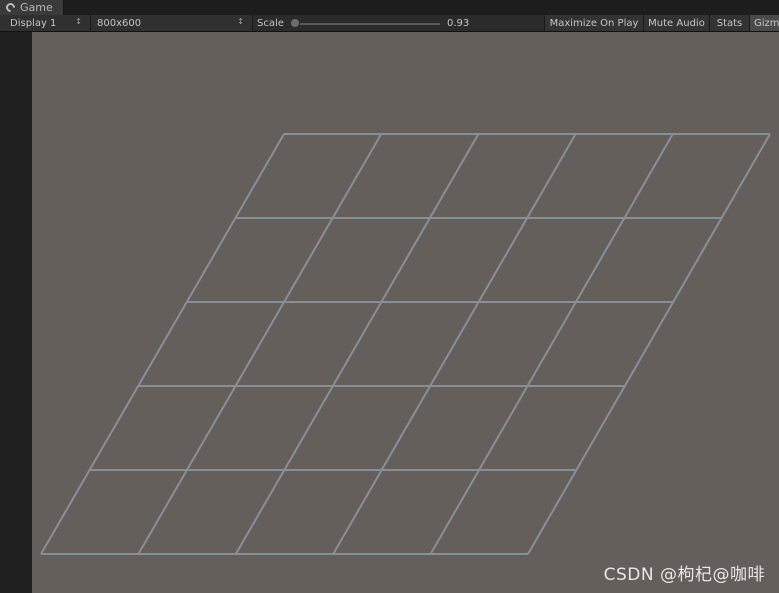 The width and height of the screenshot is (779, 593). Describe the element at coordinates (367, 24) in the screenshot. I see `scale-slider-track` at that location.